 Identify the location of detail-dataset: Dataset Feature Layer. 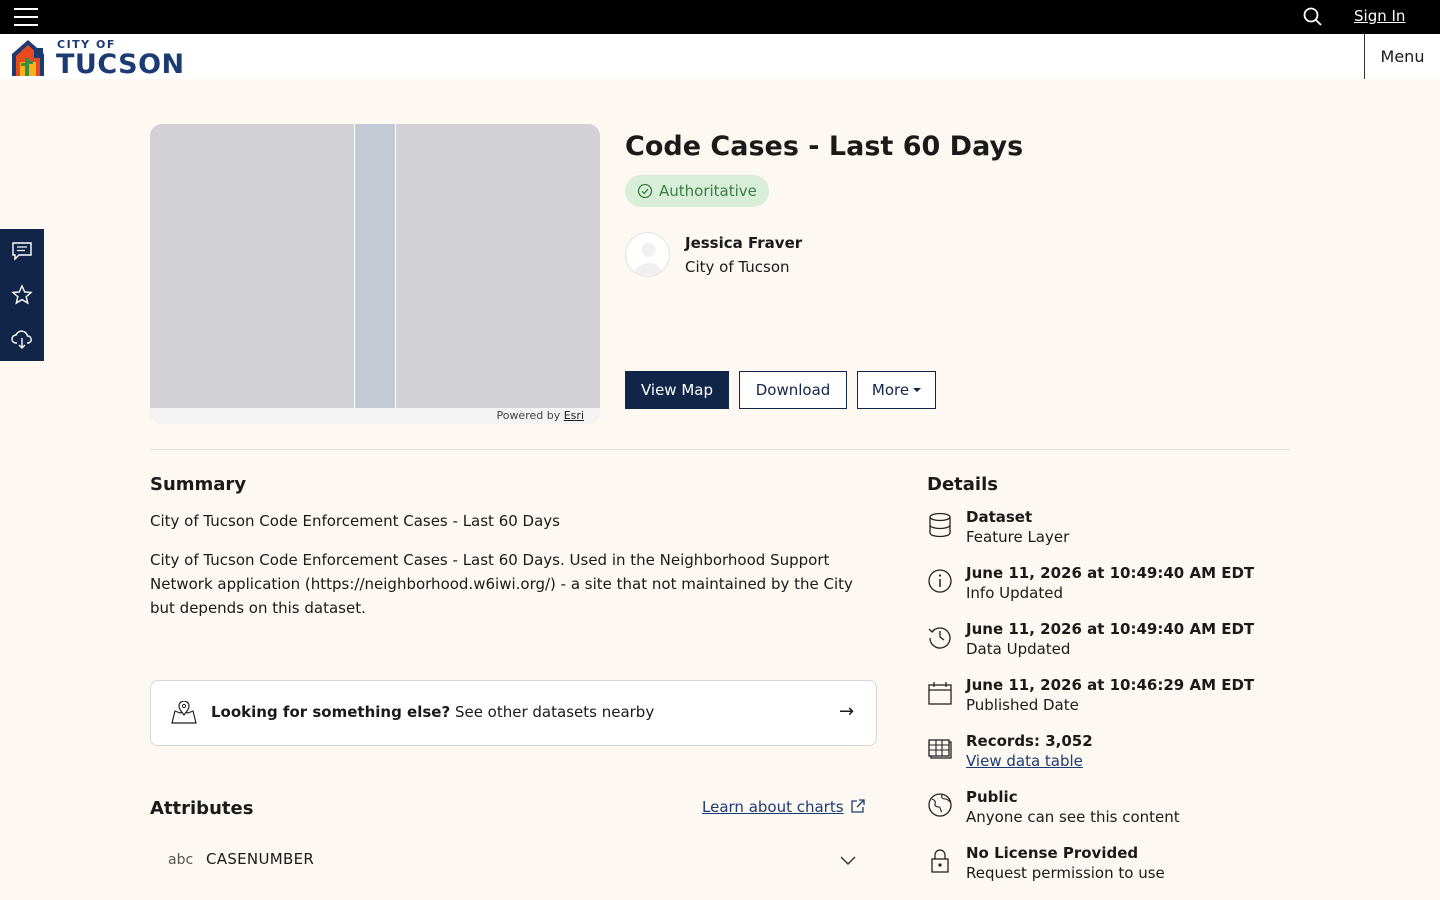
(1107, 532).